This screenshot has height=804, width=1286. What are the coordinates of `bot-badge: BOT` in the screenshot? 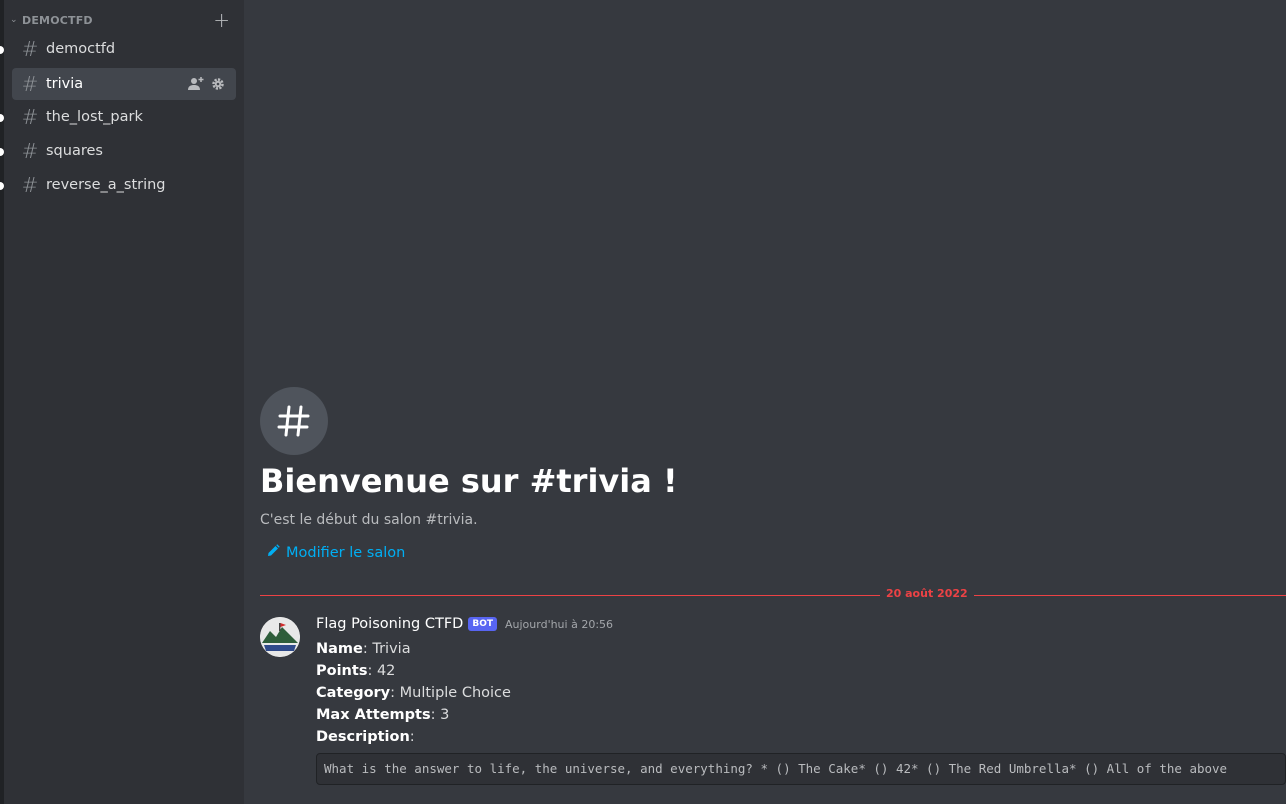 It's located at (482, 624).